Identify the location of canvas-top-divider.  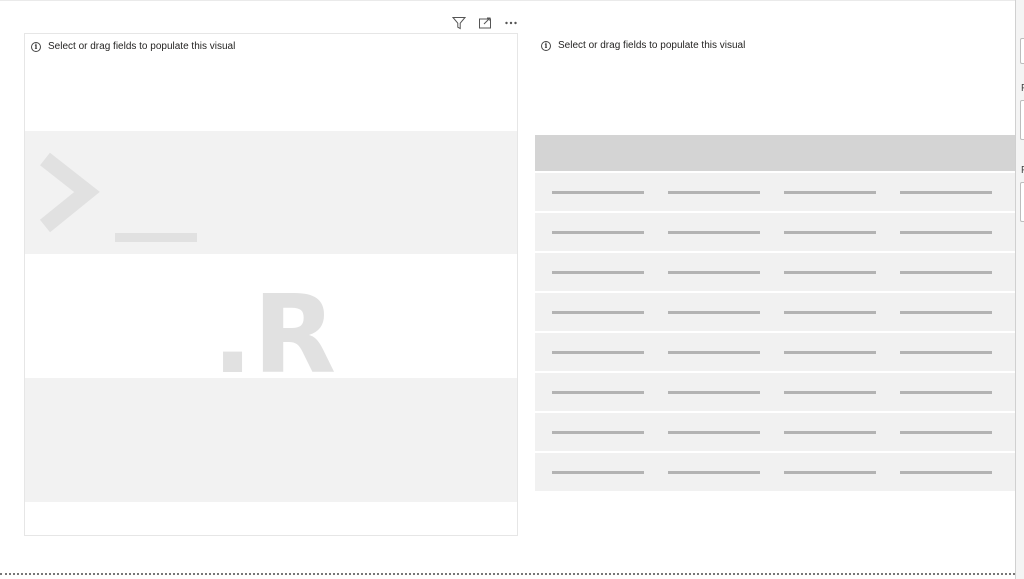
(507, 0).